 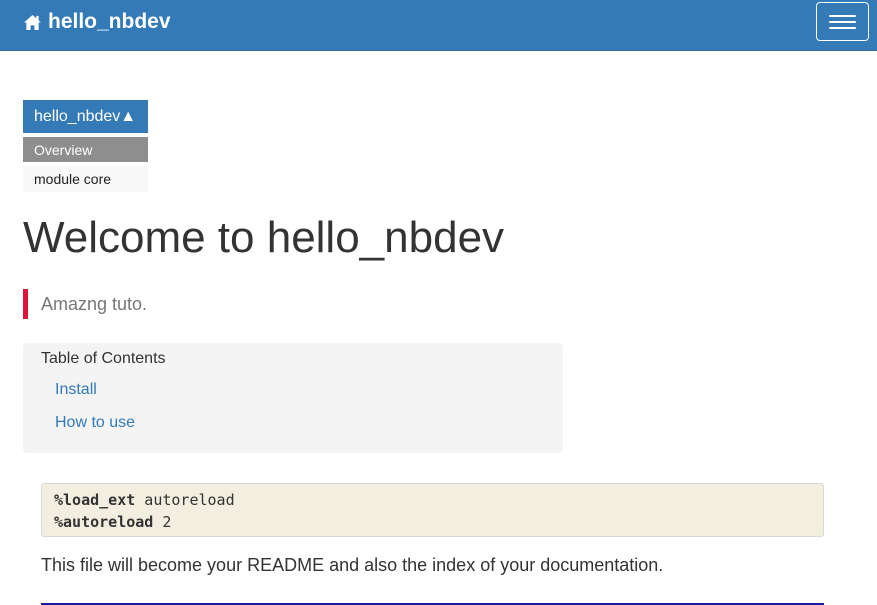 What do you see at coordinates (264, 237) in the screenshot?
I see `page-title: Welcome to hello_nbdev` at bounding box center [264, 237].